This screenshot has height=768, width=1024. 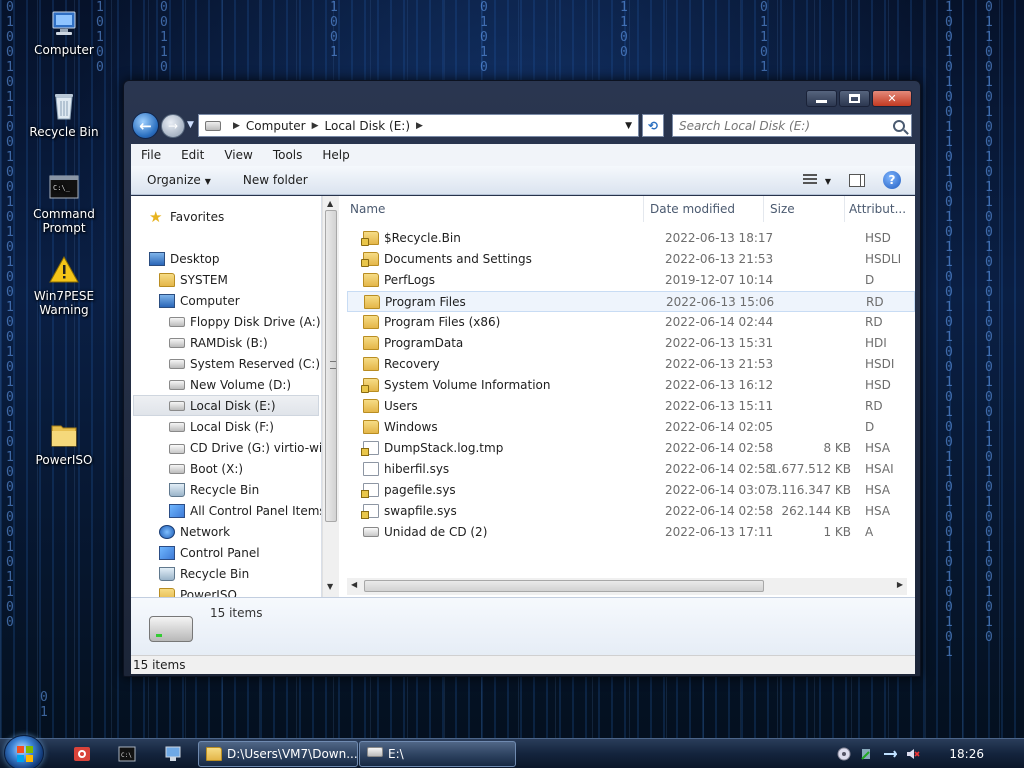 I want to click on nav-drive-b: RAMDisk (B:), so click(x=218, y=342).